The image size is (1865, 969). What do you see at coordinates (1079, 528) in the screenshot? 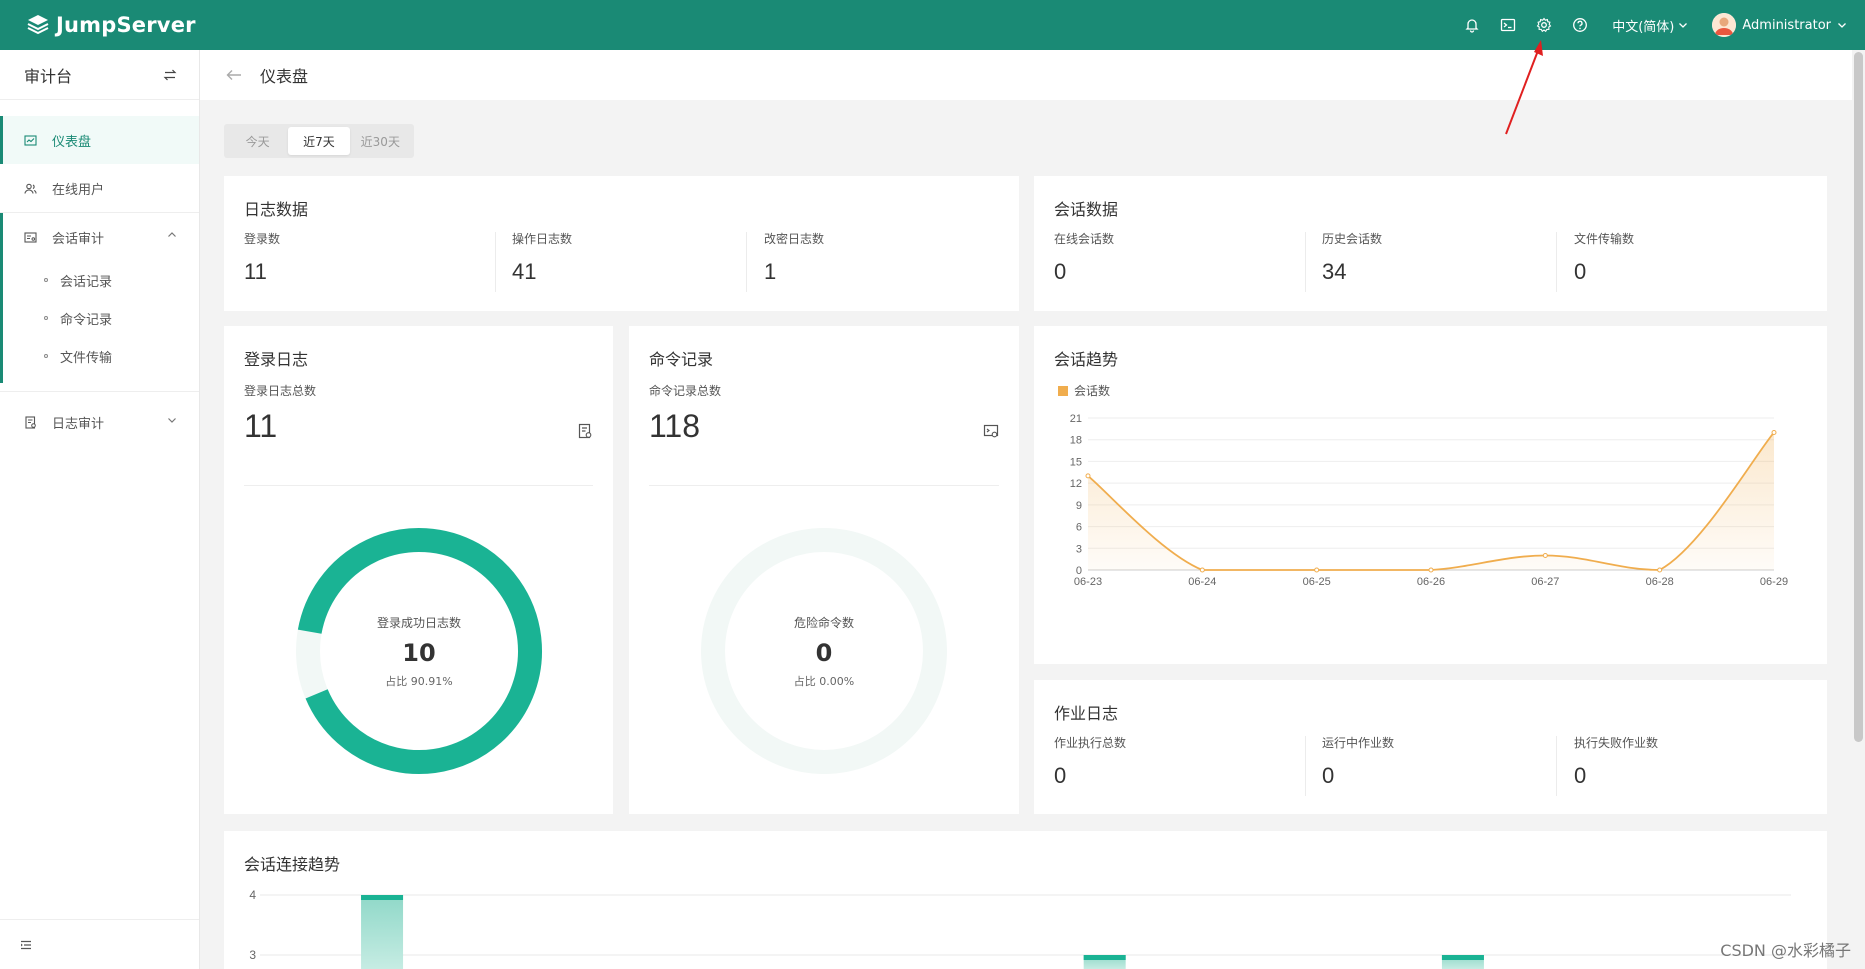
I see `y-tick-label: 6` at bounding box center [1079, 528].